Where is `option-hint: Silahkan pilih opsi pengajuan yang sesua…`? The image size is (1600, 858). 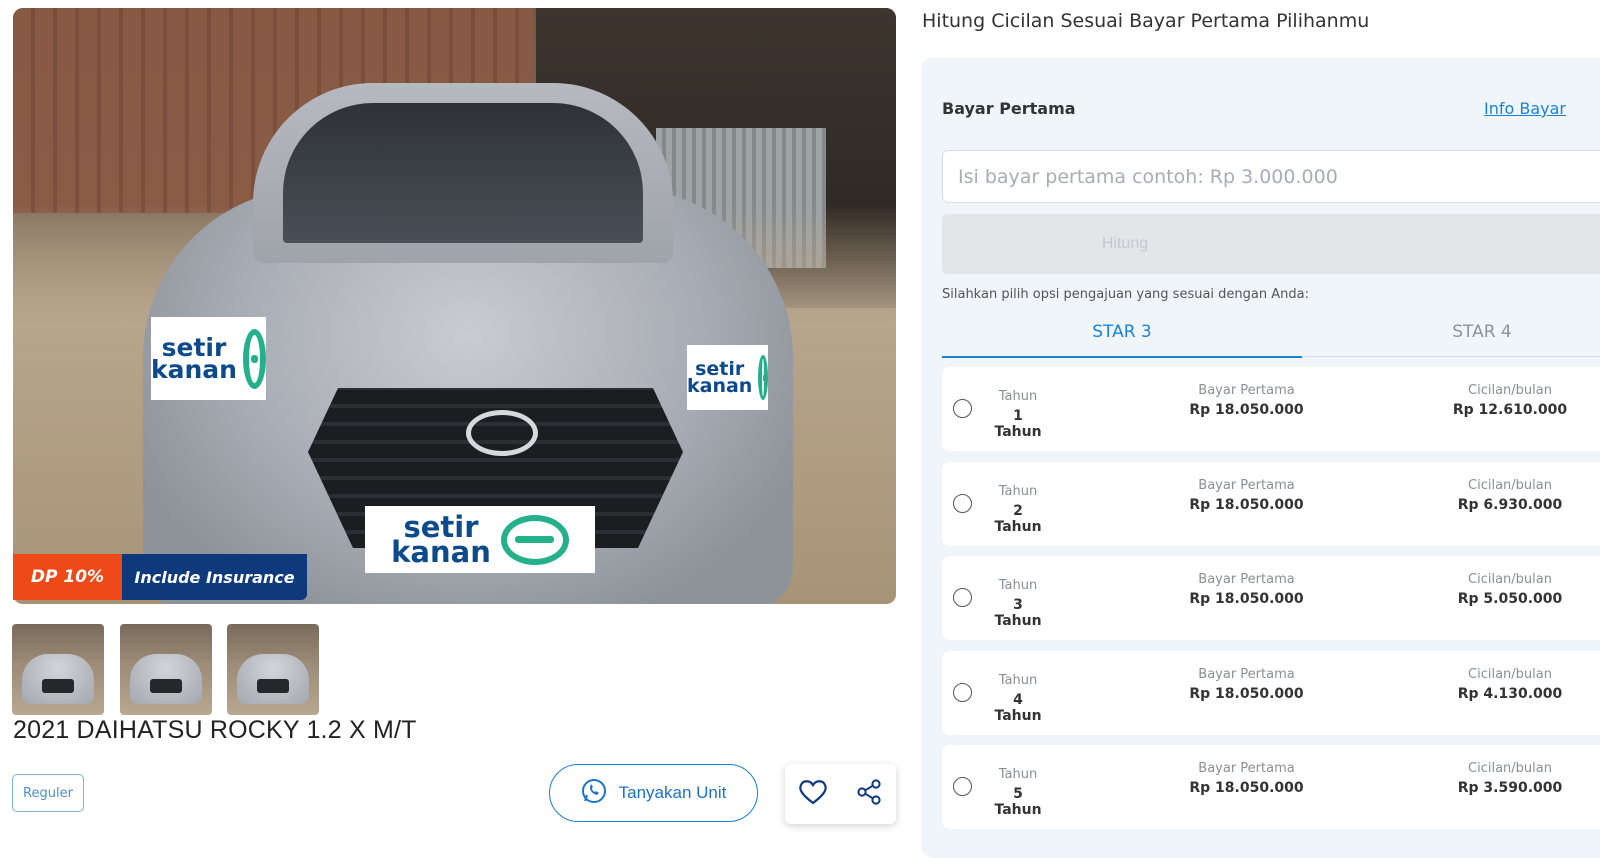
option-hint: Silahkan pilih opsi pengajuan yang sesua… is located at coordinates (1125, 294).